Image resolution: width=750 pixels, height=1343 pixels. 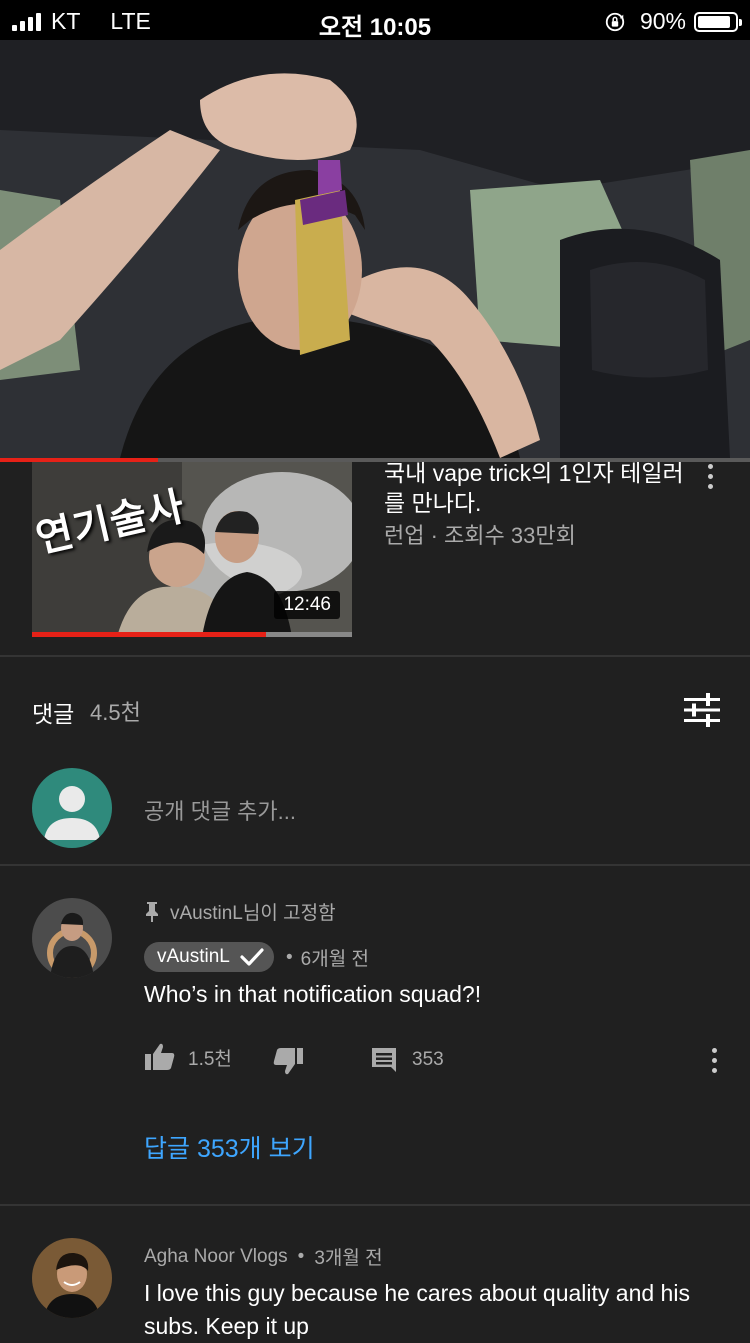 I want to click on next-video-more-icon, so click(x=710, y=476).